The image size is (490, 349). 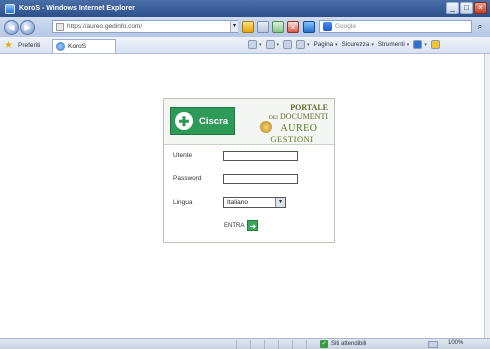 I want to click on password-input, so click(x=260, y=179).